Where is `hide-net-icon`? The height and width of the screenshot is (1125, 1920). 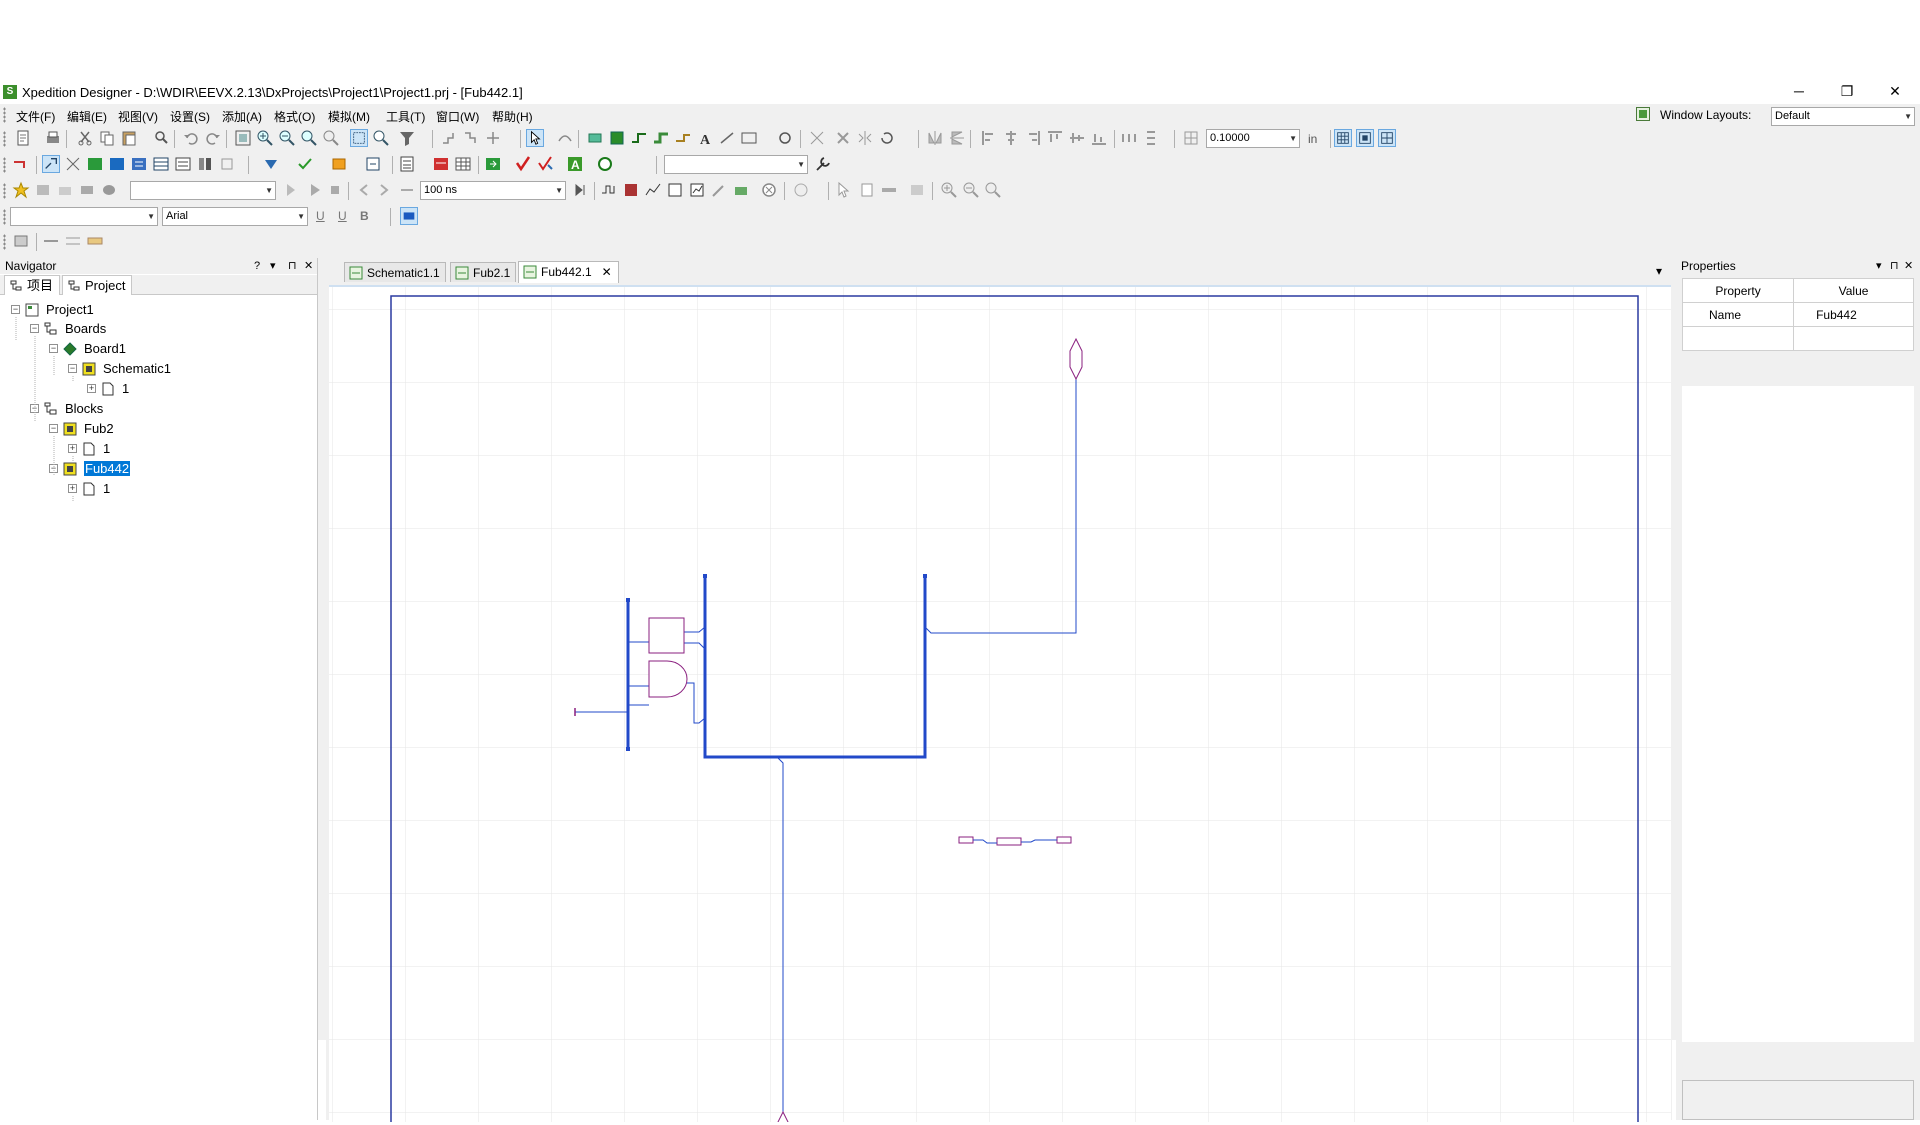
hide-net-icon is located at coordinates (21, 164).